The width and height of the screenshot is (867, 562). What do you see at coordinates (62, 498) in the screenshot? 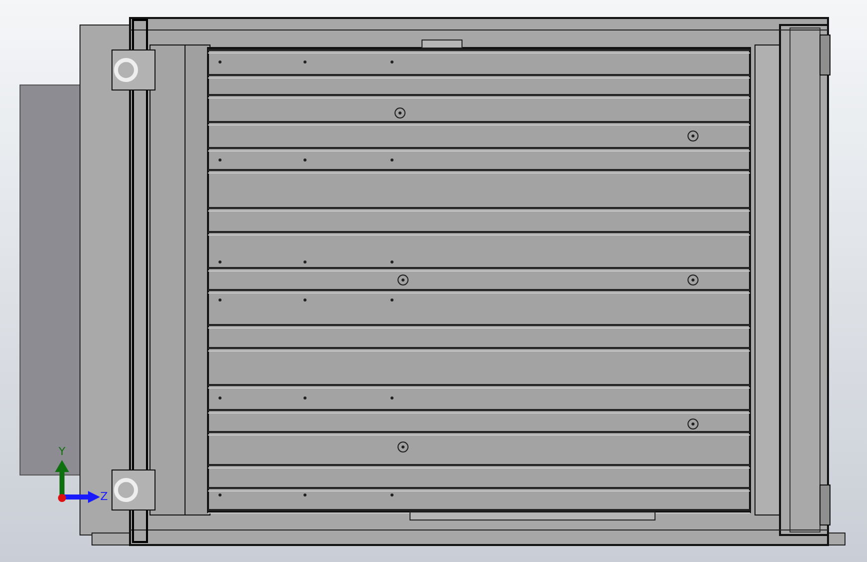
I see `origin-icon` at bounding box center [62, 498].